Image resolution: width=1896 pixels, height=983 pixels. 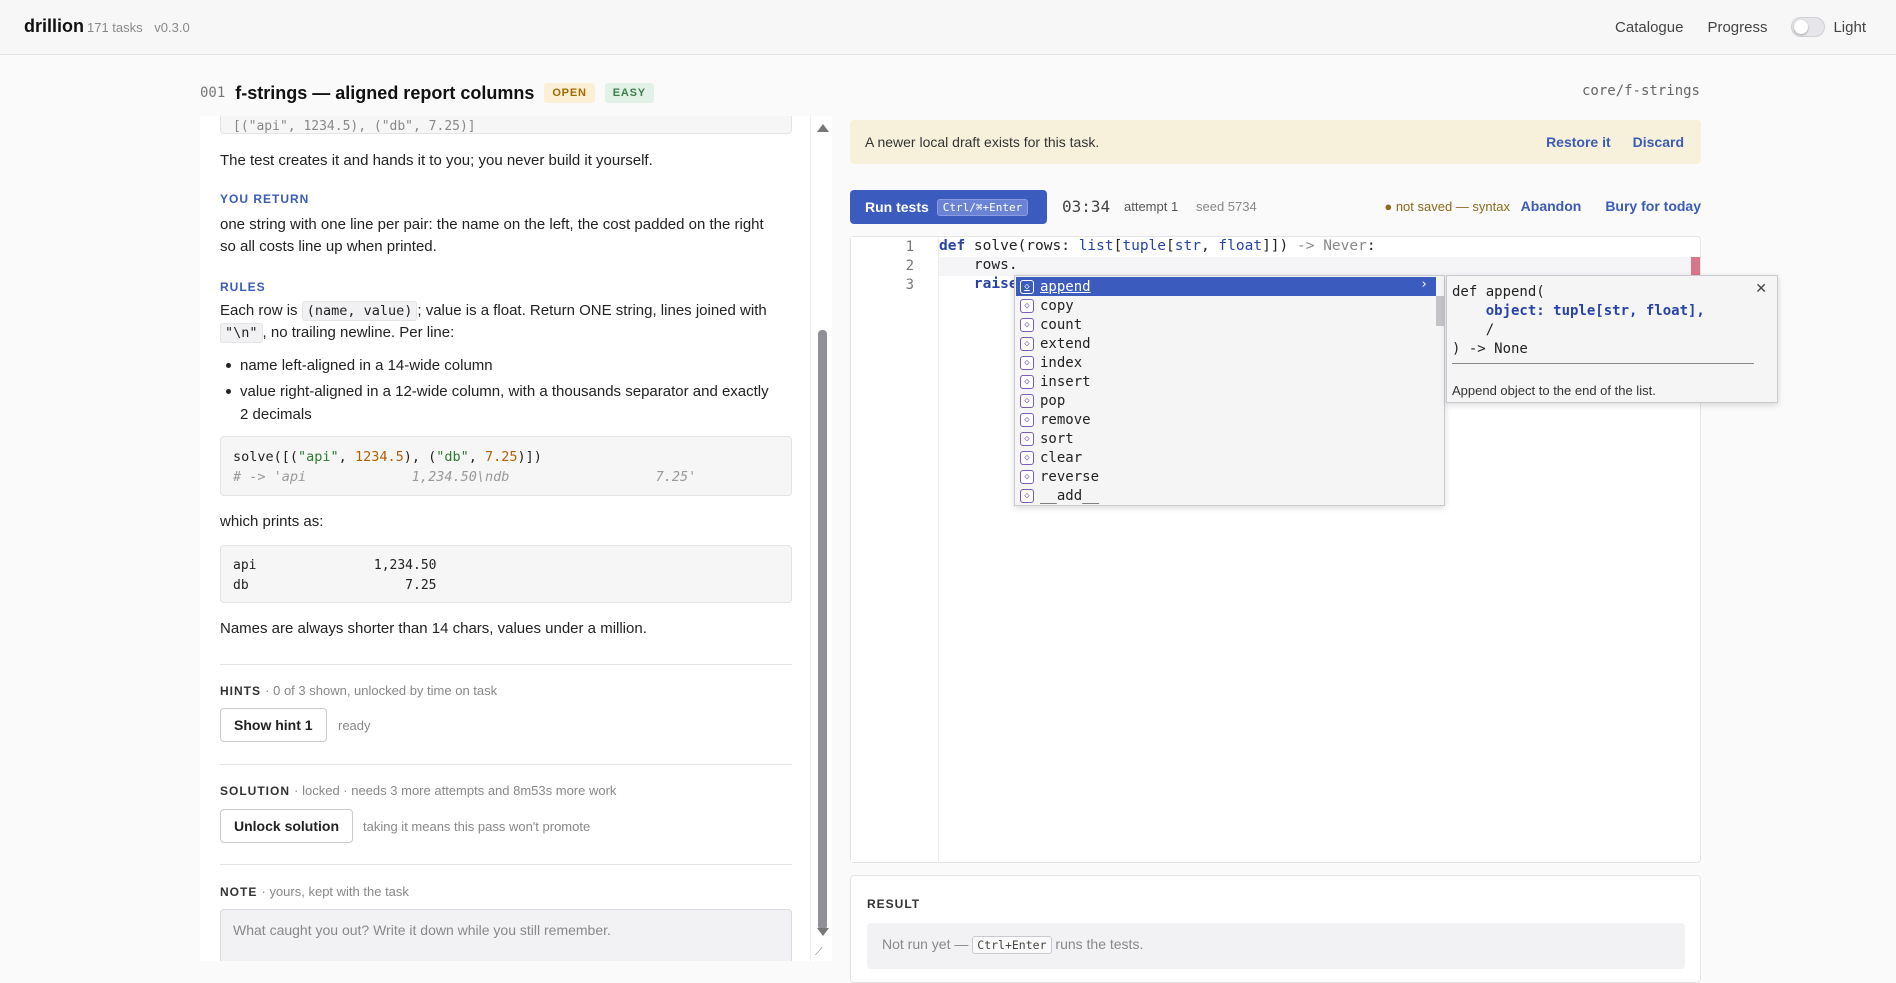 I want to click on code-type: list, so click(x=1096, y=246).